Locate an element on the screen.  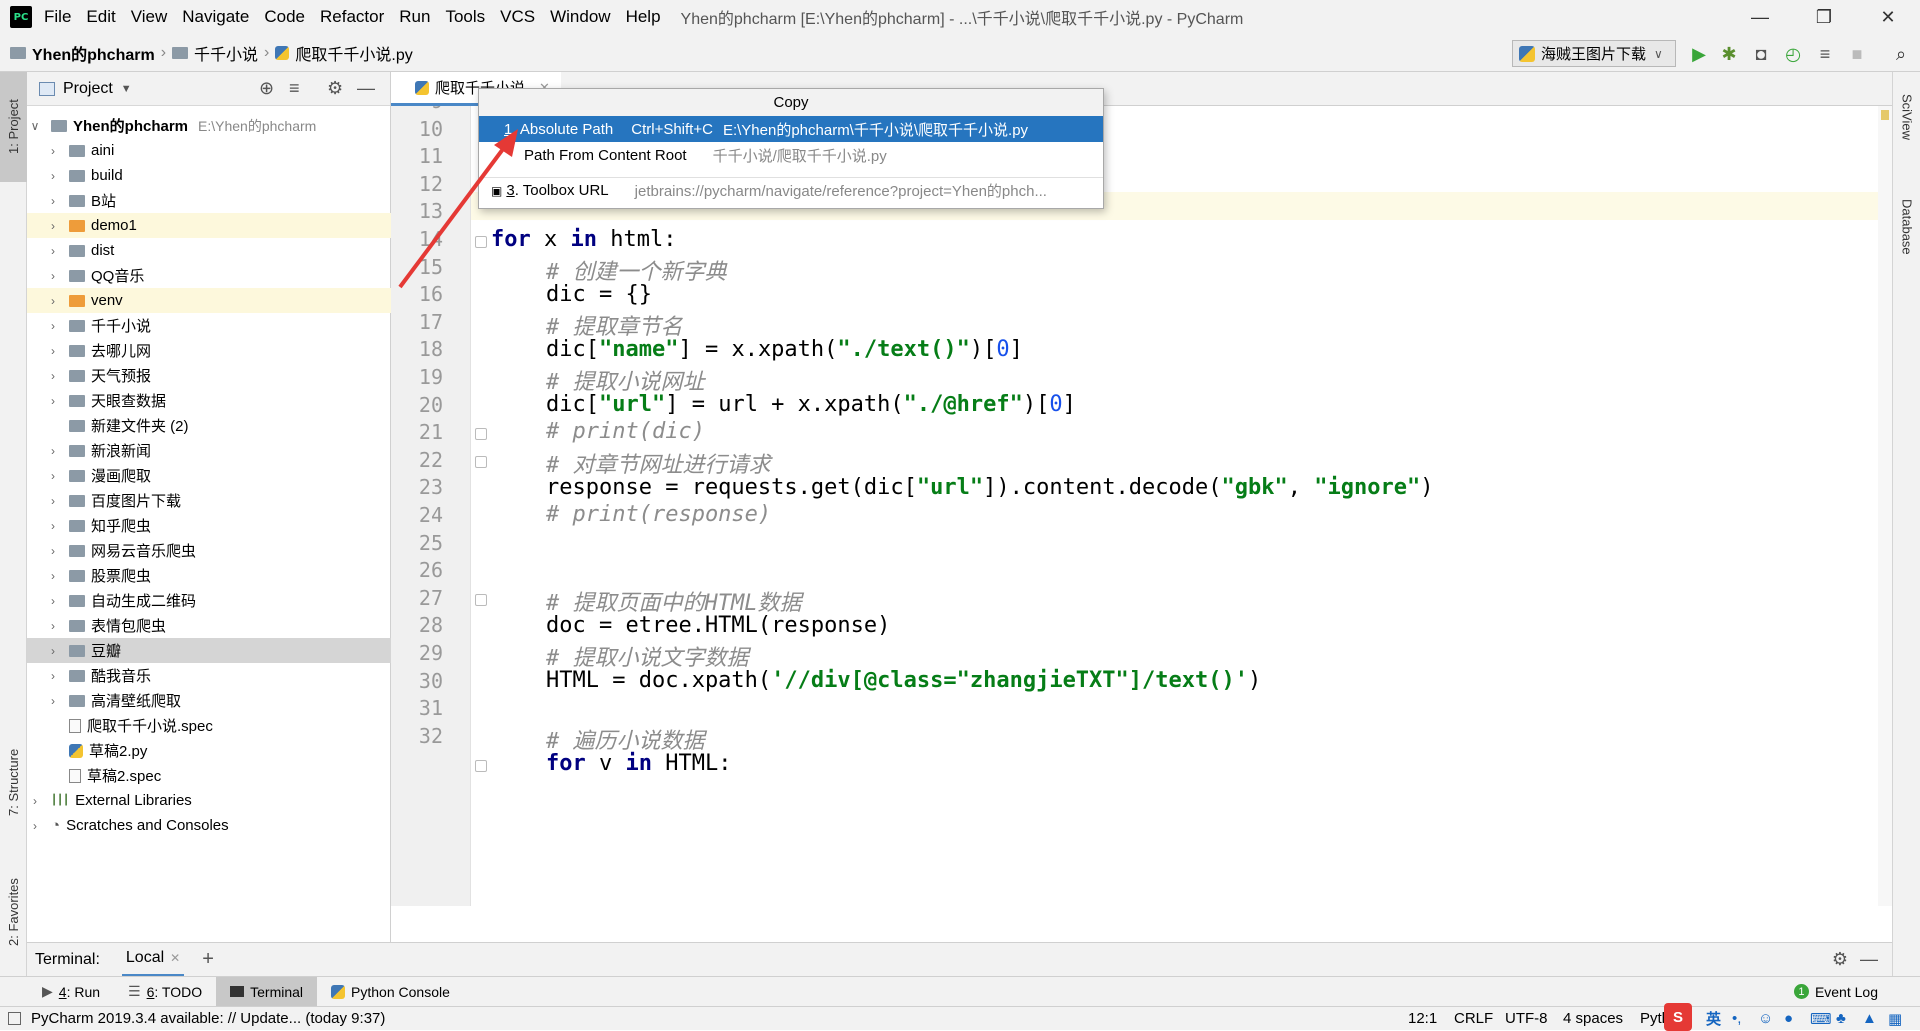
tree-folder: › 去哪儿网 is located at coordinates (209, 350).